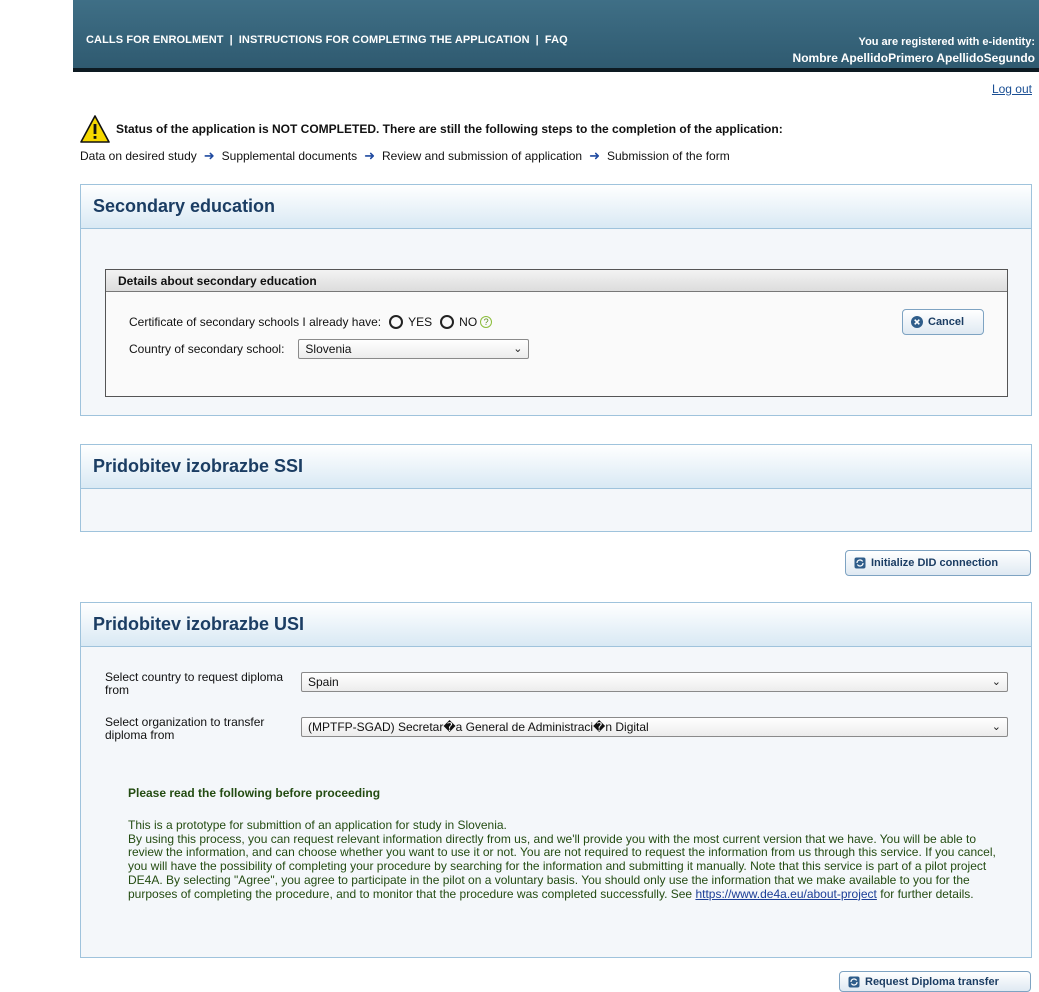 This screenshot has width=1039, height=992. Describe the element at coordinates (198, 466) in the screenshot. I see `panel-title: Pridobitev izobrazbe SSI` at that location.